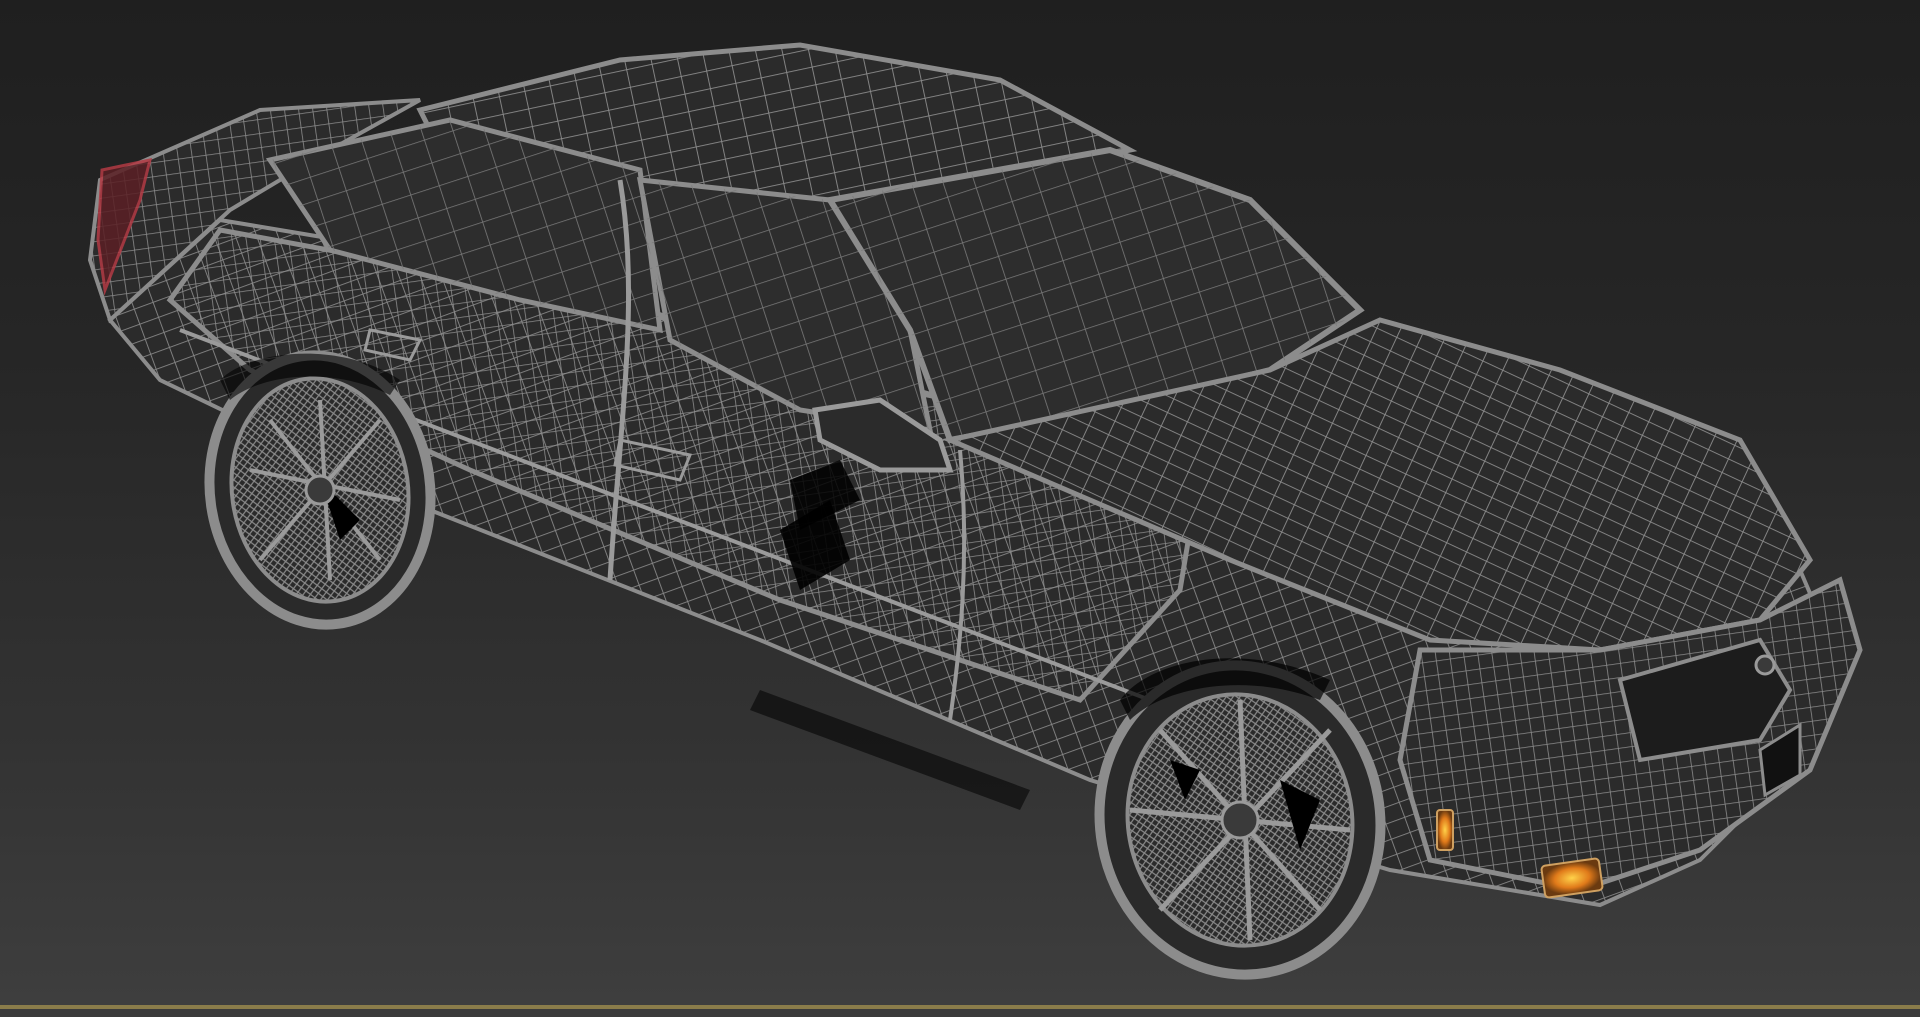  Describe the element at coordinates (1765, 665) in the screenshot. I see `emblem` at that location.